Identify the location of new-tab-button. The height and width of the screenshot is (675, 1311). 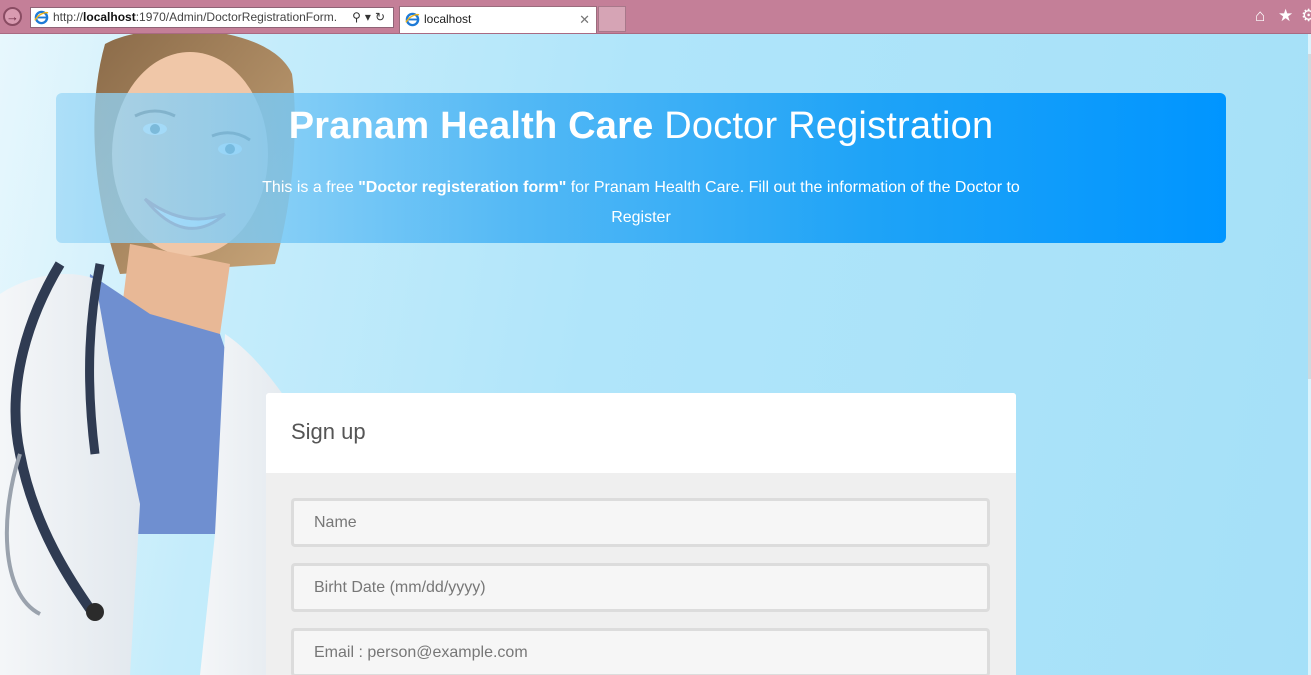
(612, 19).